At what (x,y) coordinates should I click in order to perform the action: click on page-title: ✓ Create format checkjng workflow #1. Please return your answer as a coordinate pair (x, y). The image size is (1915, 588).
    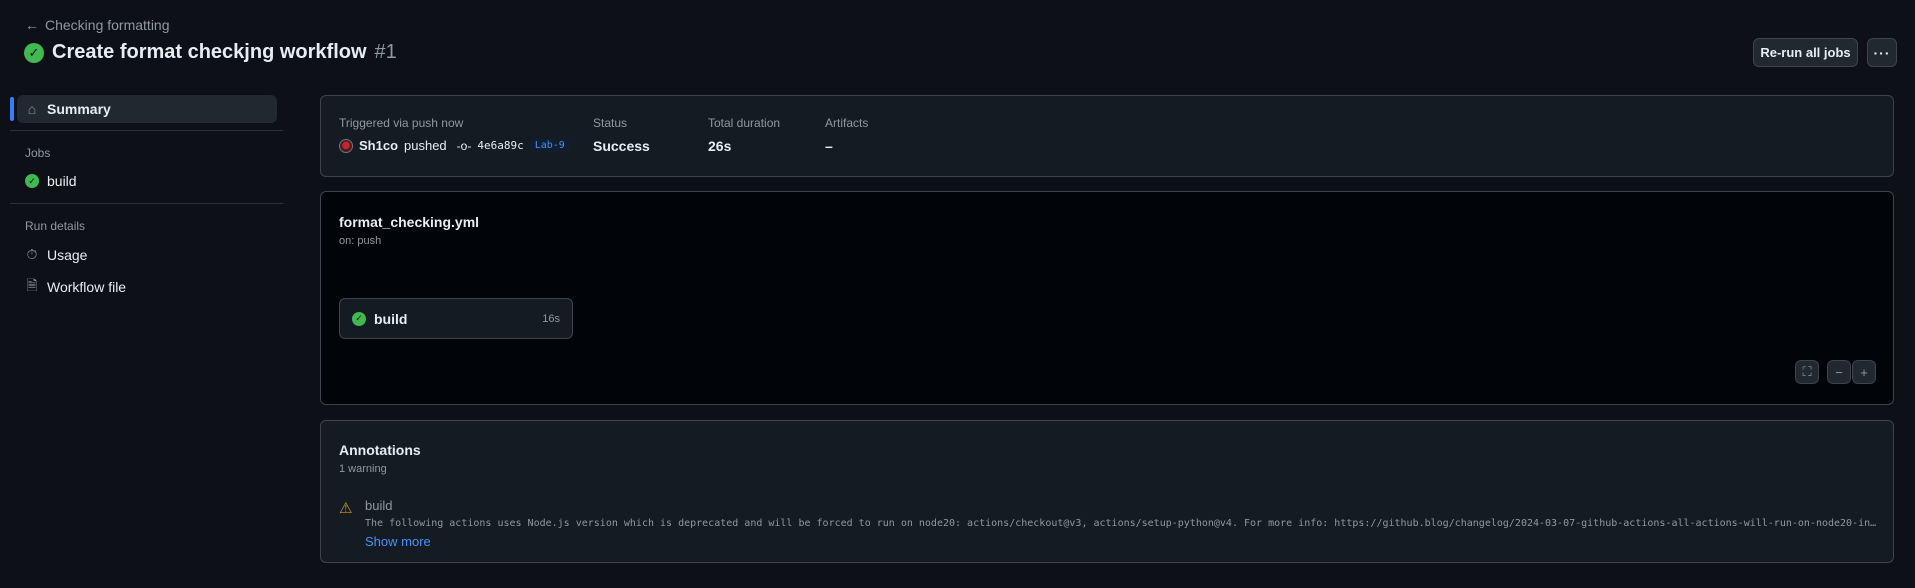
    Looking at the image, I should click on (210, 52).